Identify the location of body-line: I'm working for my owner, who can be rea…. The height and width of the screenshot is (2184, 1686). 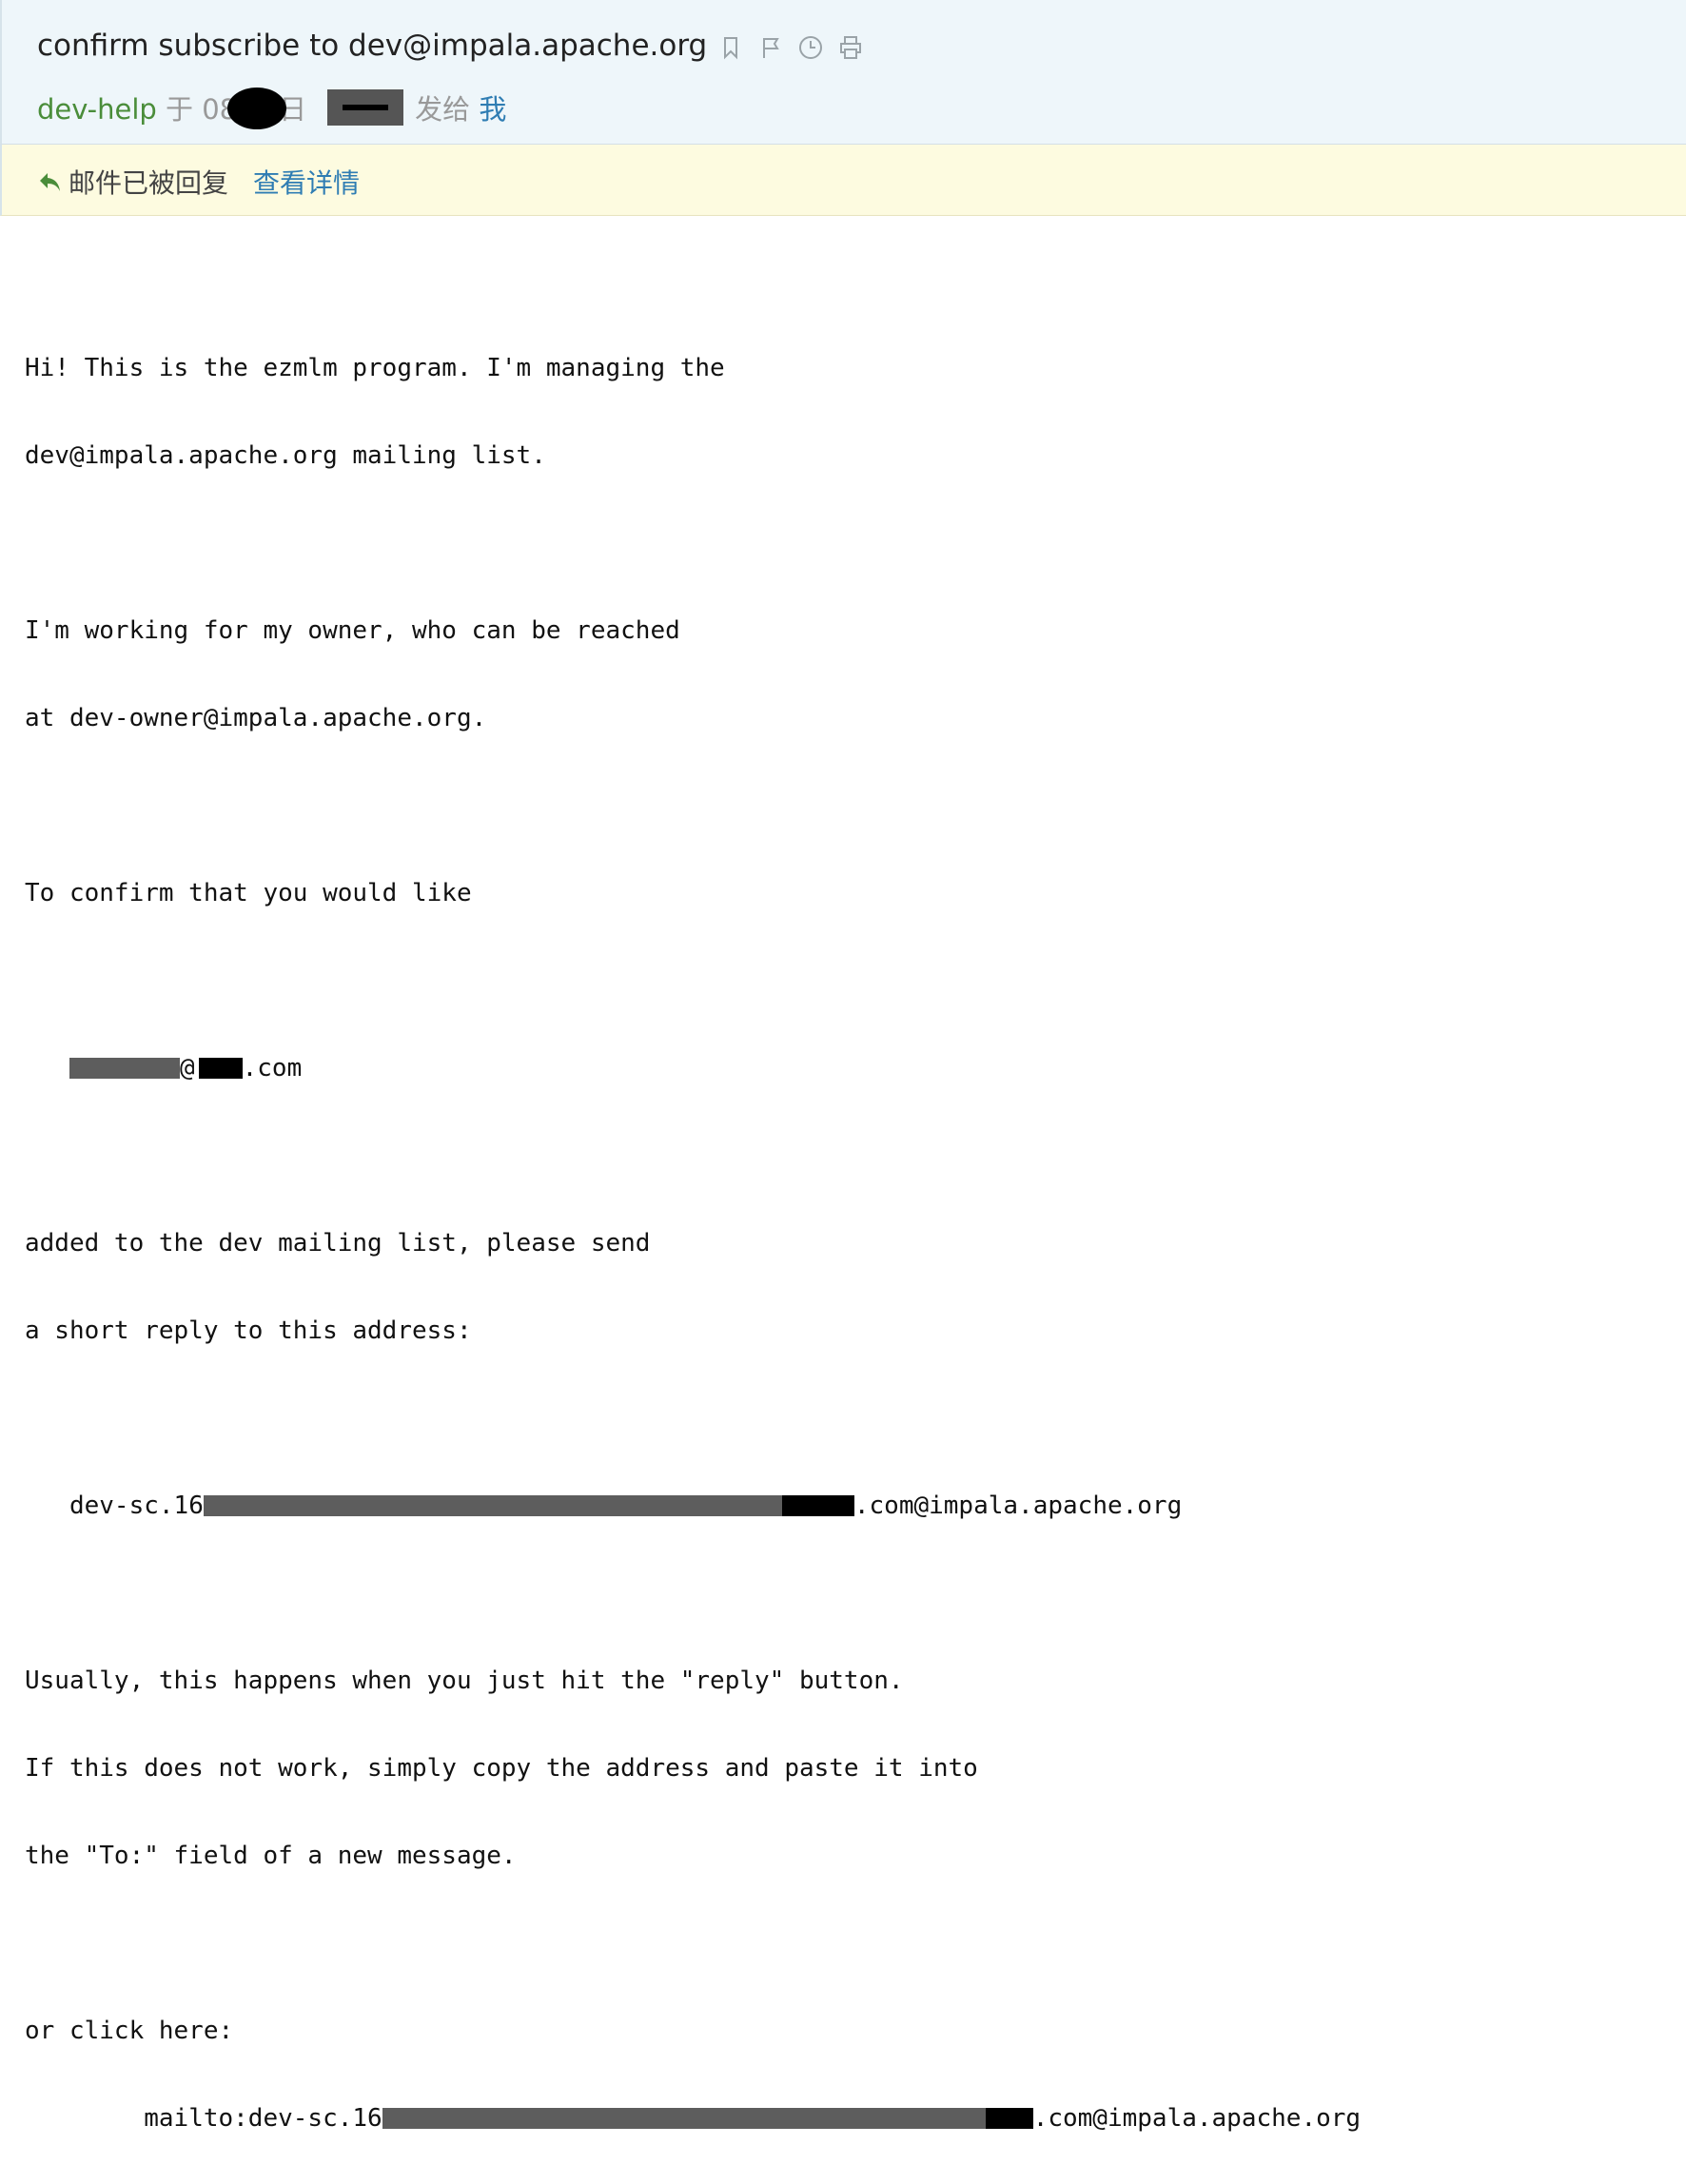
(352, 630).